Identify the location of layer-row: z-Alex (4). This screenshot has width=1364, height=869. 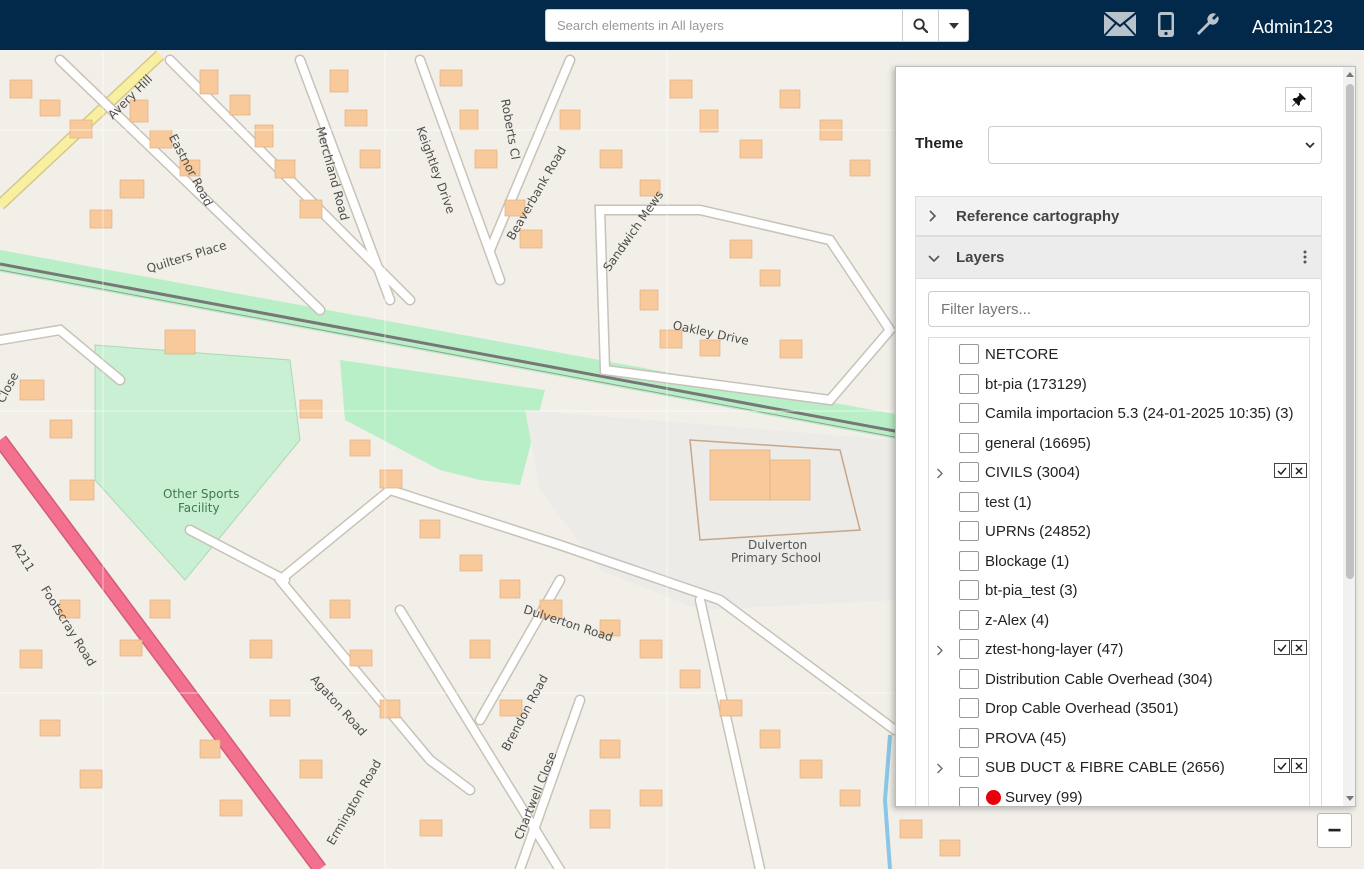
(1119, 620).